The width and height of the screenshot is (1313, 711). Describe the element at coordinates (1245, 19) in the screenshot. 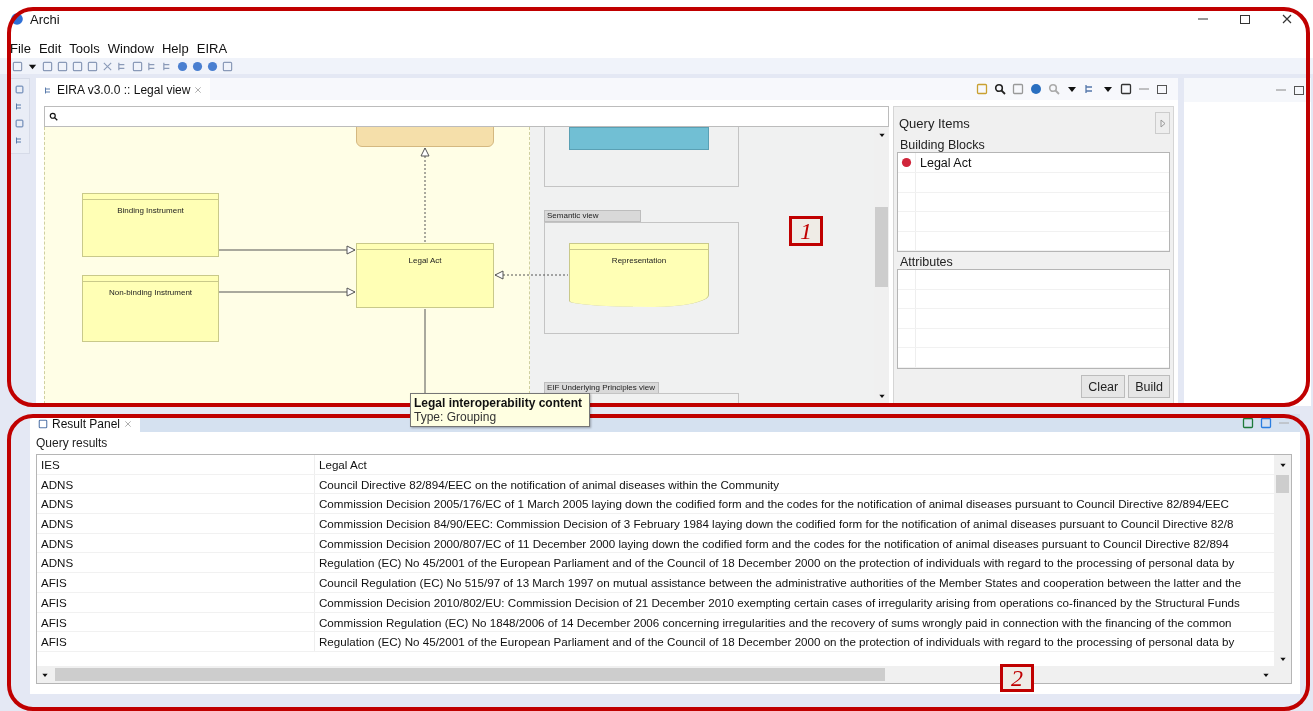

I see `restore-icon` at that location.